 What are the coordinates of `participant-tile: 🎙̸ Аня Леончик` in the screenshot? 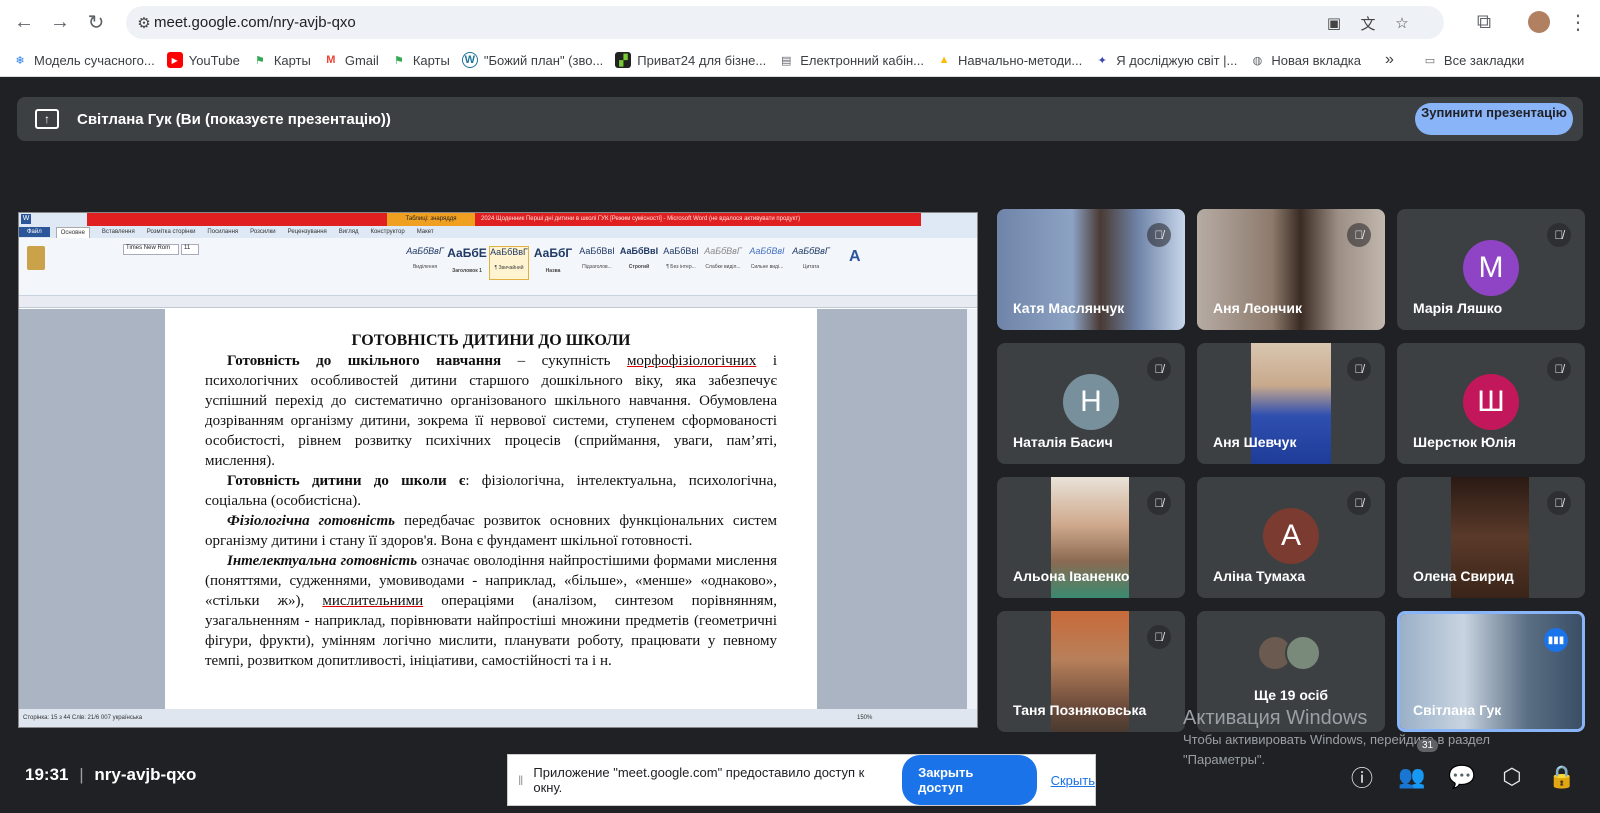 It's located at (1291, 269).